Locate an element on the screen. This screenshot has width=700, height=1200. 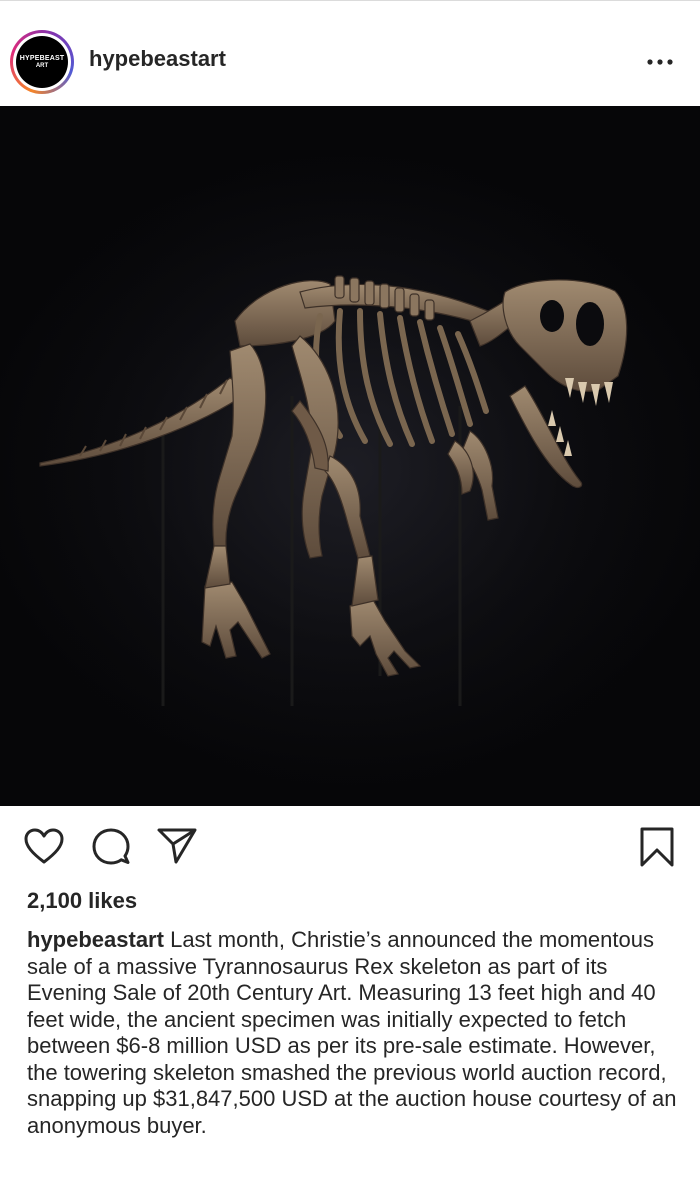
heart-icon is located at coordinates (44, 847).